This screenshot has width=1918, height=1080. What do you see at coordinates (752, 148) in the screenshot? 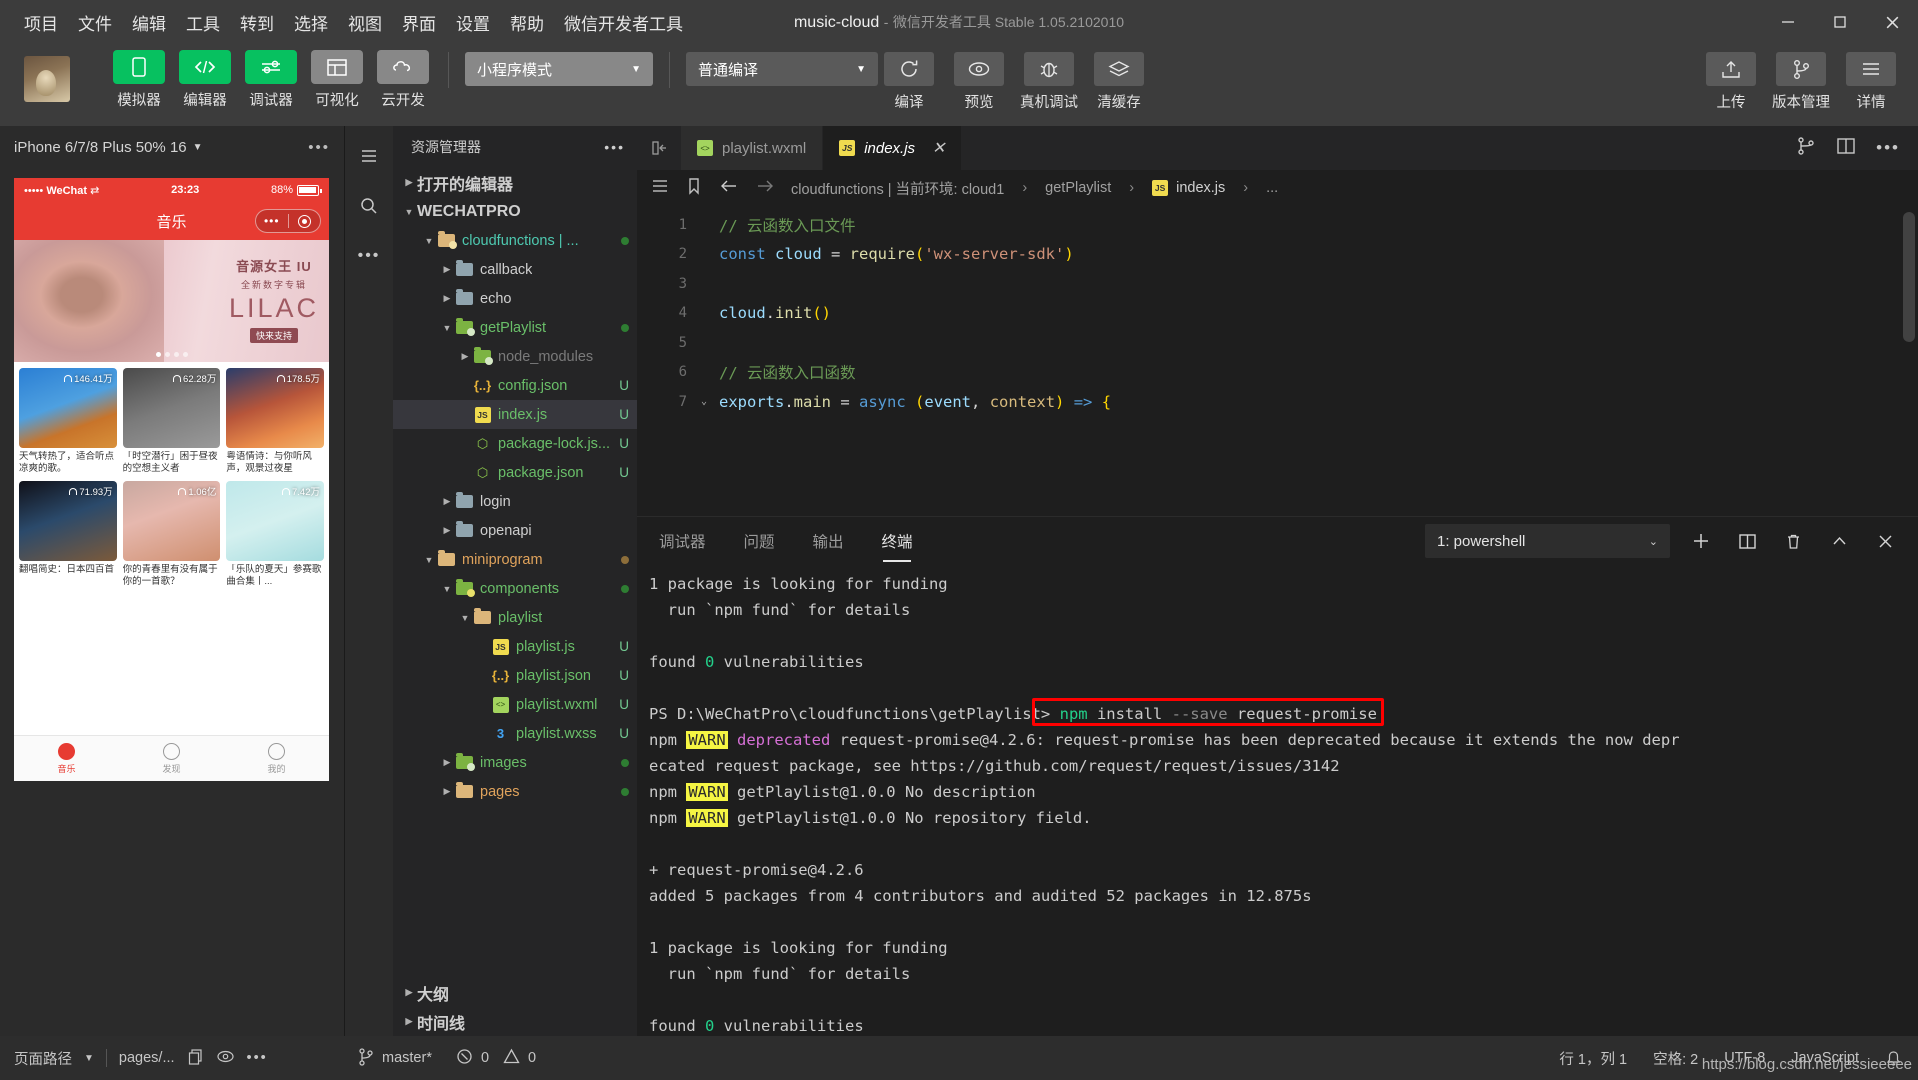
I see `editor-tab-playlist.wxml: <> playlist.wxml` at bounding box center [752, 148].